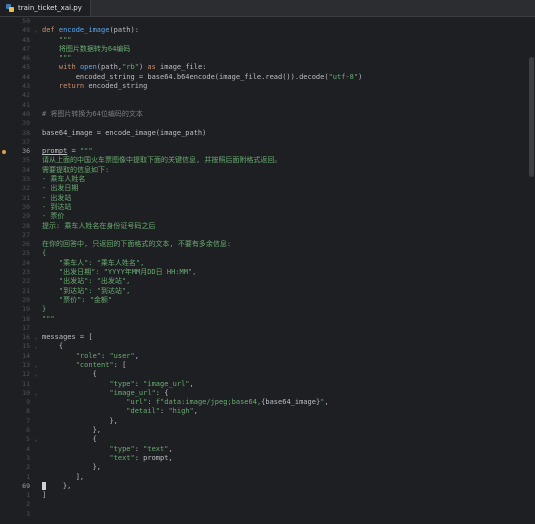 The width and height of the screenshot is (535, 524). Describe the element at coordinates (16, 179) in the screenshot. I see `line-number: 33` at that location.